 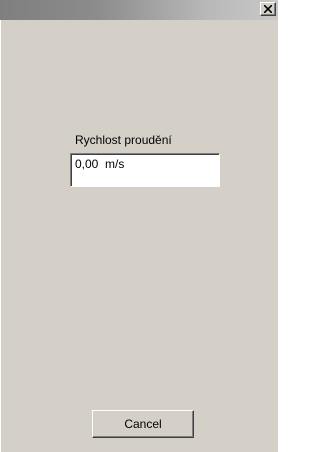 What do you see at coordinates (143, 424) in the screenshot?
I see `cancel-button: Cancel` at bounding box center [143, 424].